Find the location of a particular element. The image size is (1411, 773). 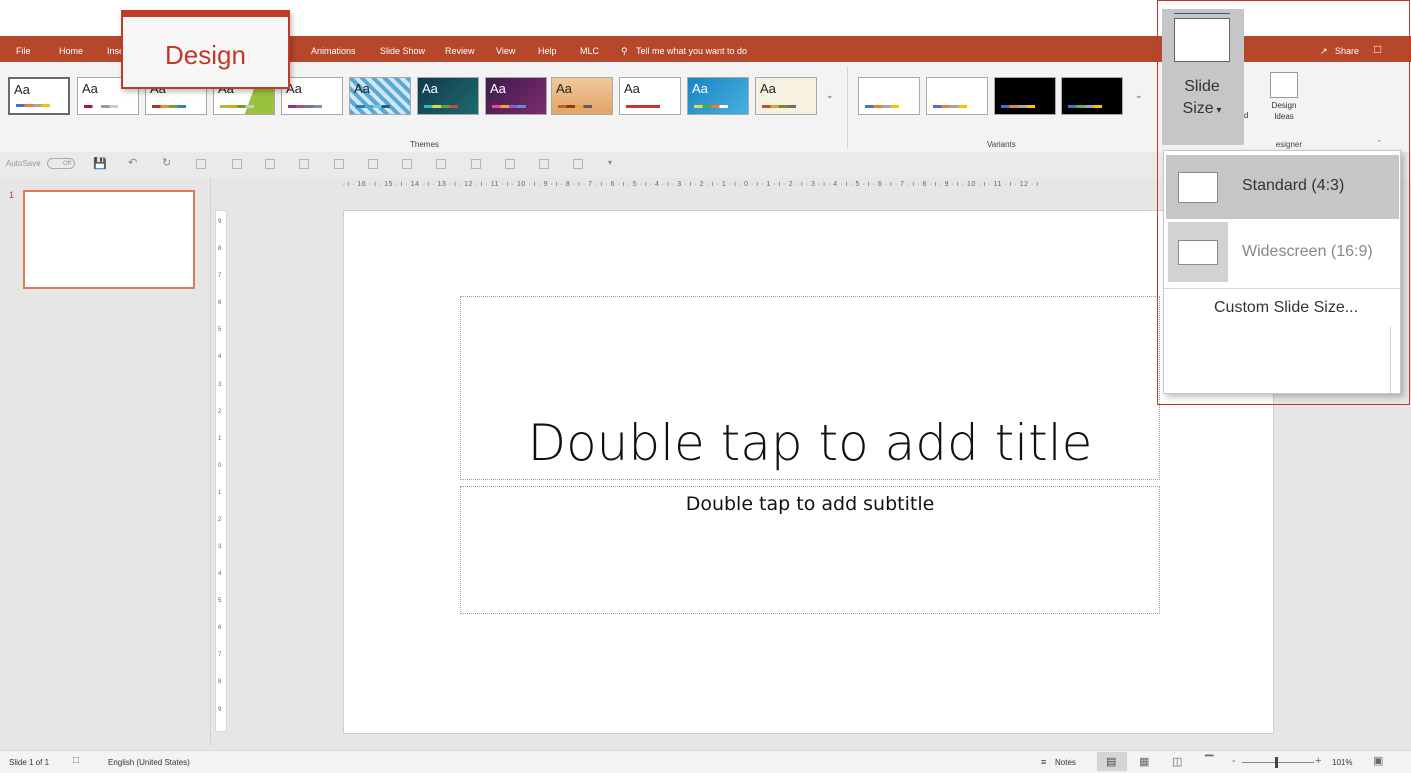

slide-size-button: Slide Size ▾ is located at coordinates (1203, 77).